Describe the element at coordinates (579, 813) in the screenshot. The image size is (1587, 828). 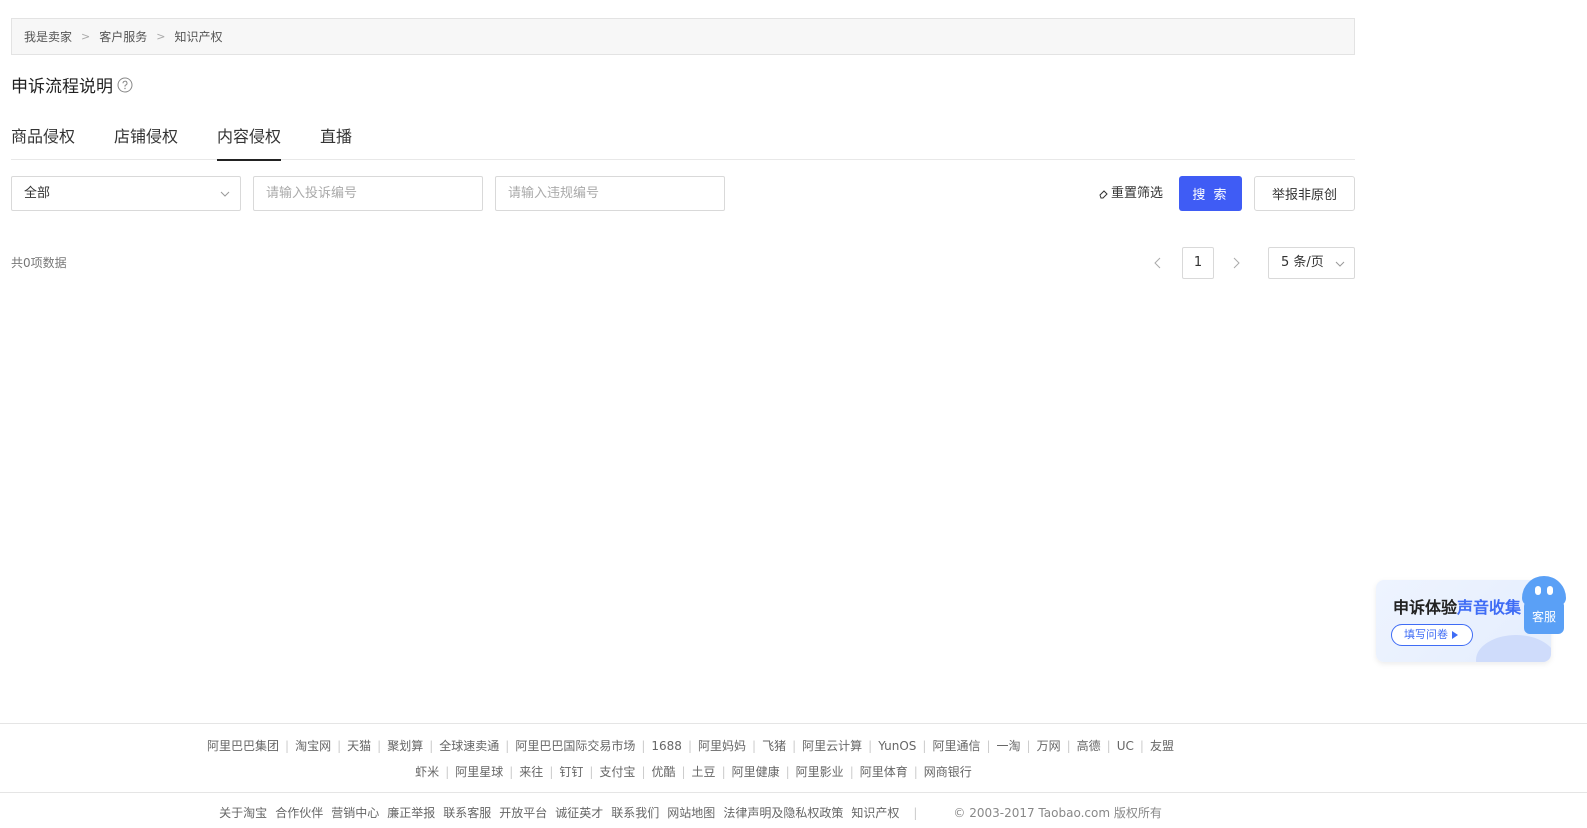
I see `footer-link: 诚征英才` at that location.